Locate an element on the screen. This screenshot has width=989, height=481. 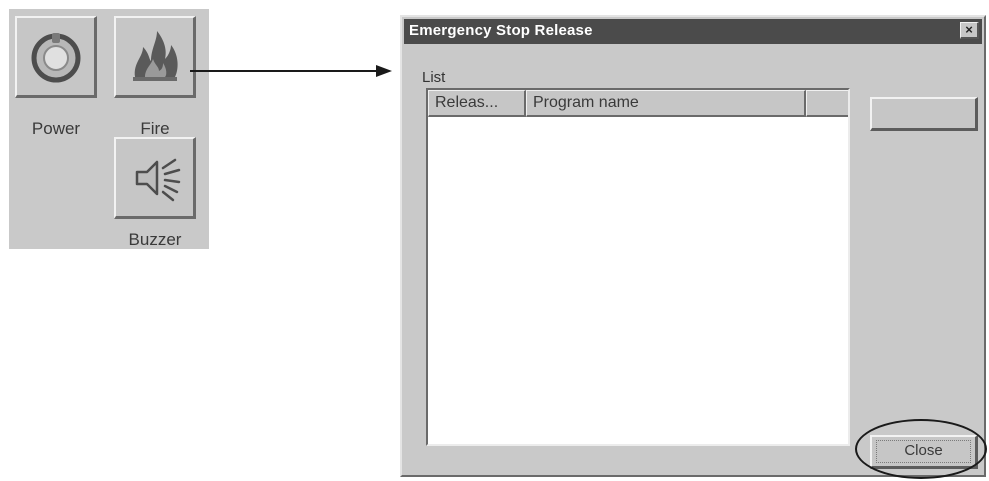
column-header-extra is located at coordinates (827, 103).